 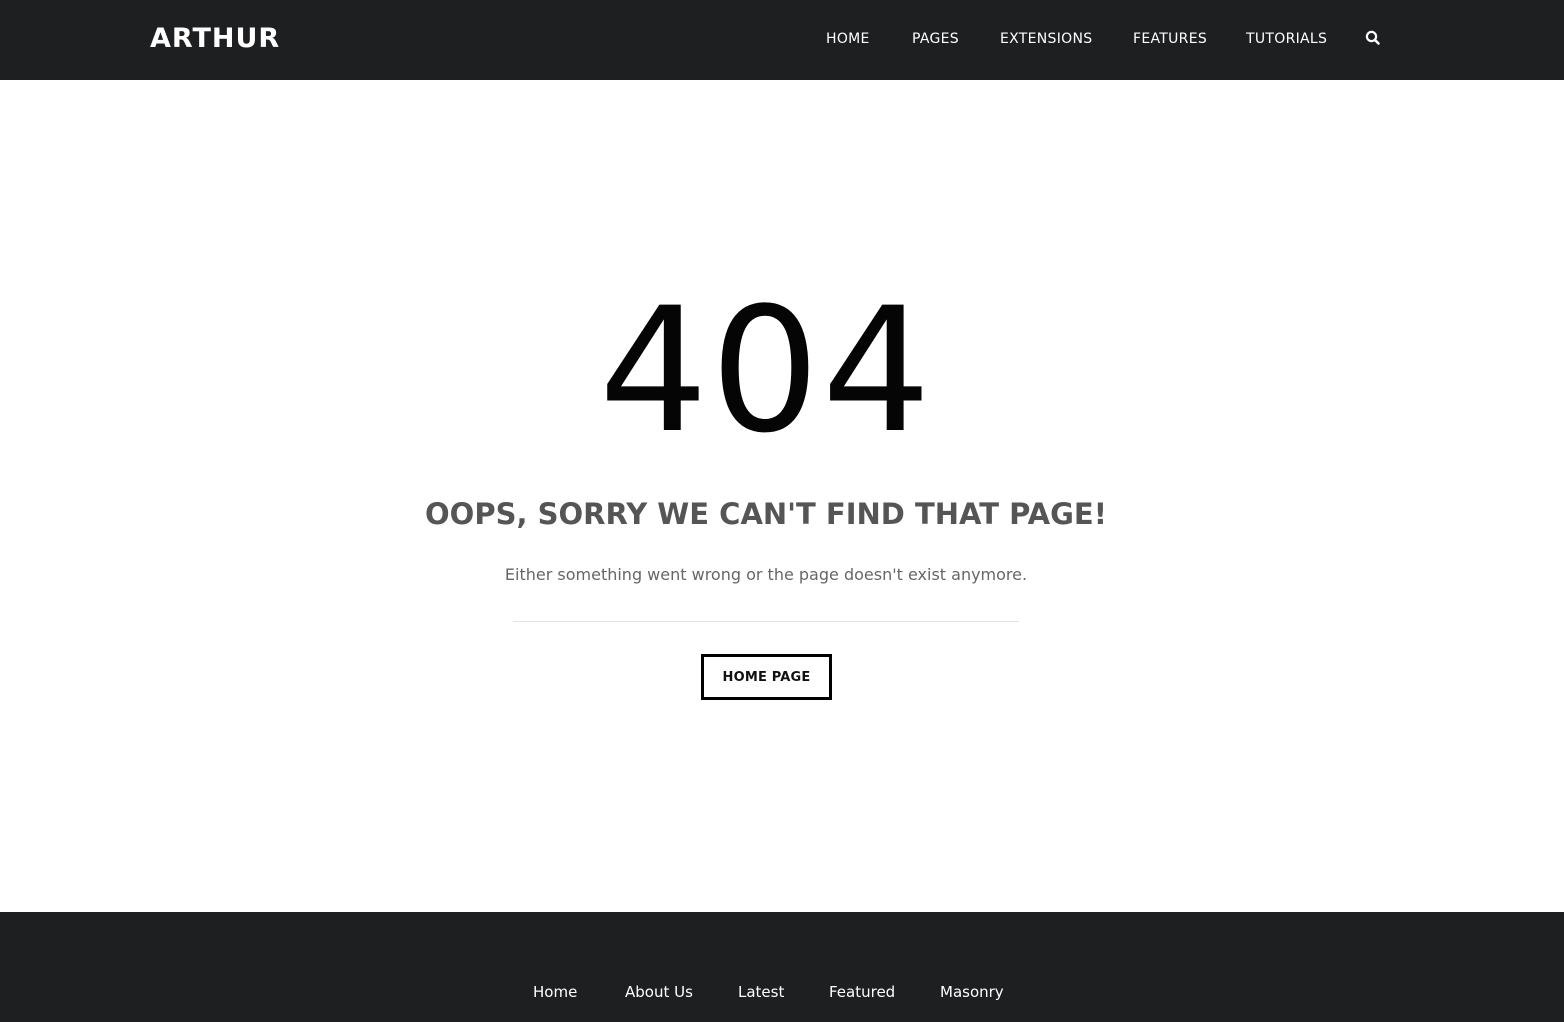 I want to click on footer-link-masonry: Masonry, so click(x=972, y=992).